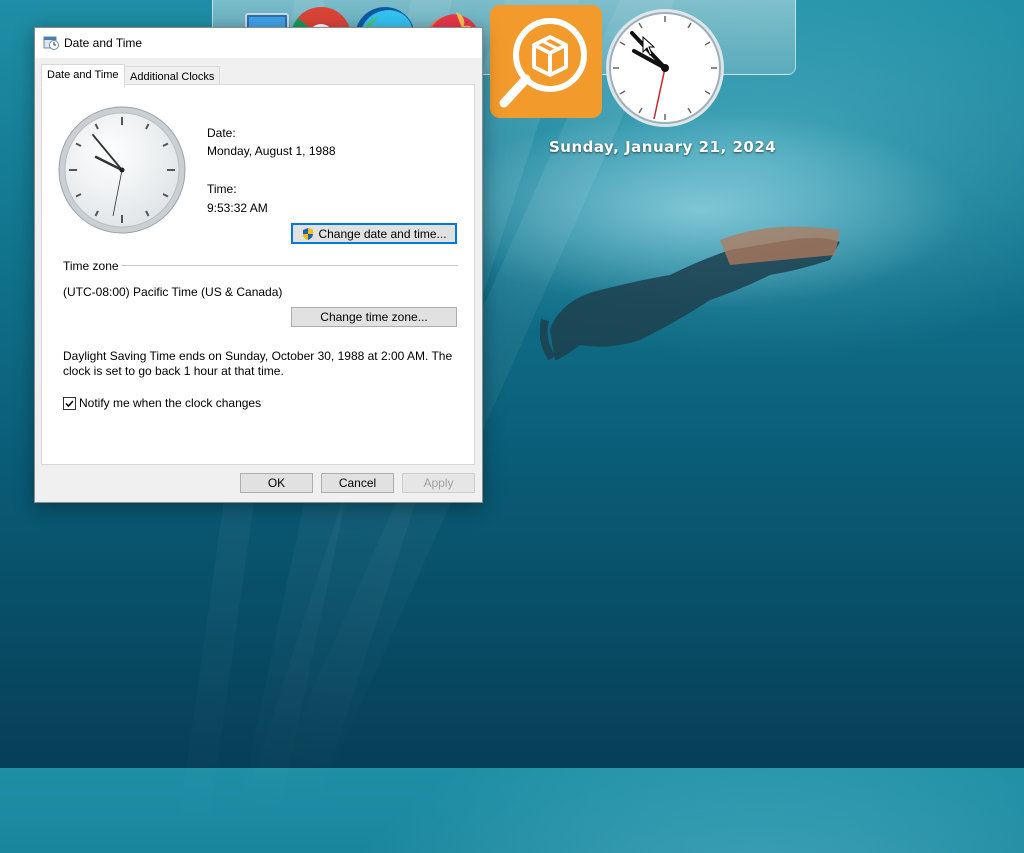 The width and height of the screenshot is (1024, 853). I want to click on date-value: Monday, August 1, 1988, so click(271, 151).